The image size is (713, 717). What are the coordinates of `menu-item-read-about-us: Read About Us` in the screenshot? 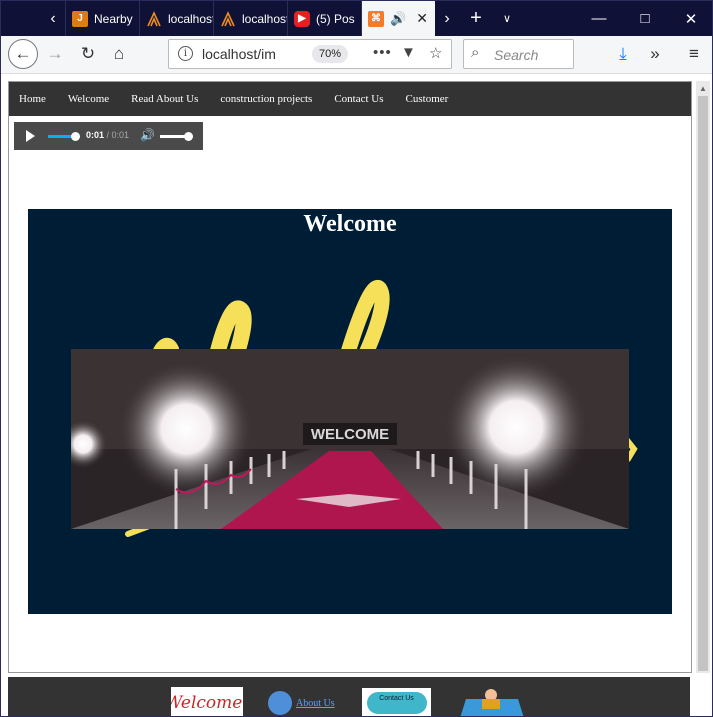 It's located at (164, 99).